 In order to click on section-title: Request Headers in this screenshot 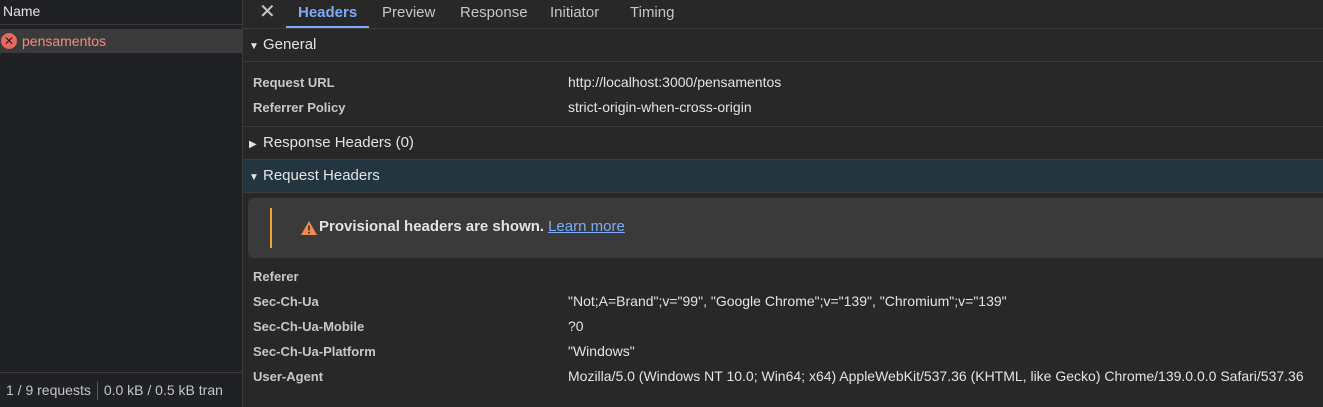, I will do `click(321, 175)`.